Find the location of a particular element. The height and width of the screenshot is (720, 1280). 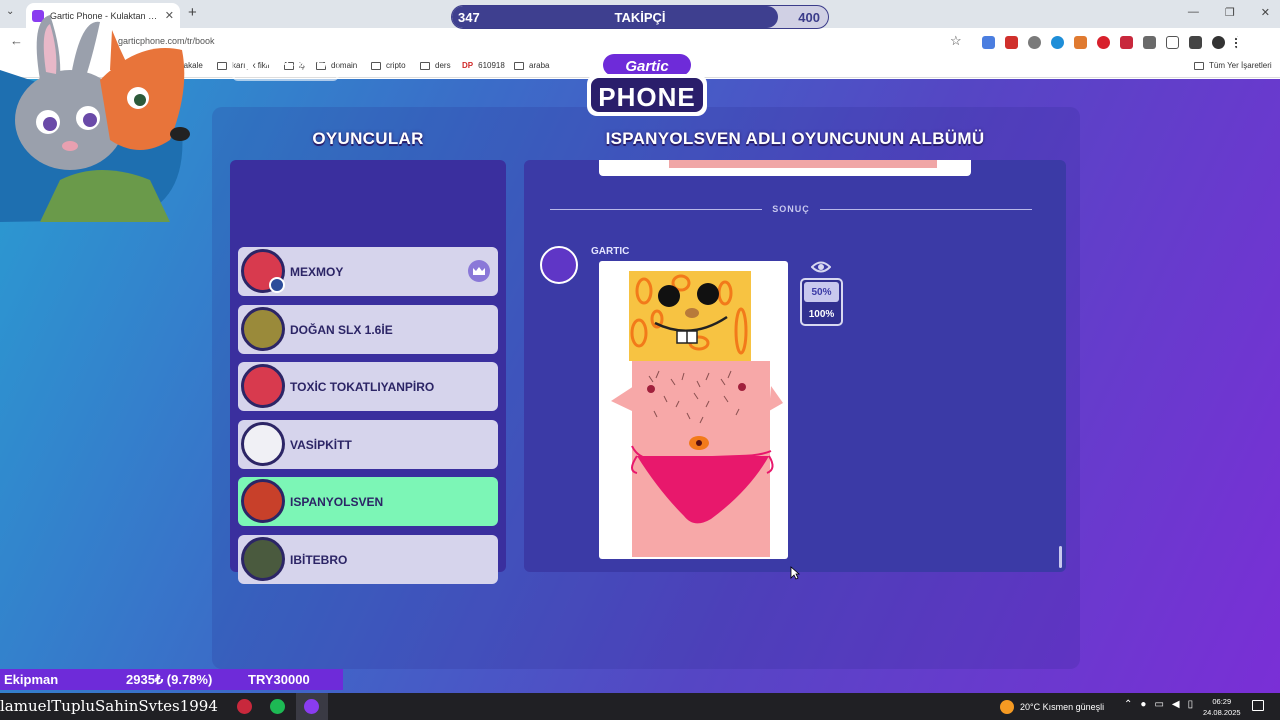

donation-amount: 2935₺ (9.78%) is located at coordinates (169, 679).